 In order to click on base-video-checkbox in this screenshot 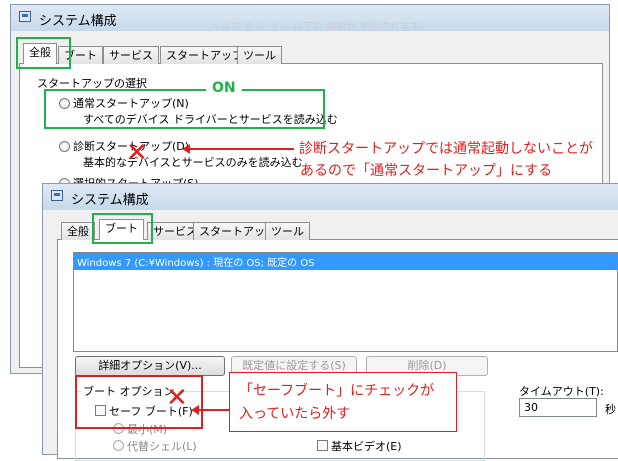, I will do `click(322, 445)`.